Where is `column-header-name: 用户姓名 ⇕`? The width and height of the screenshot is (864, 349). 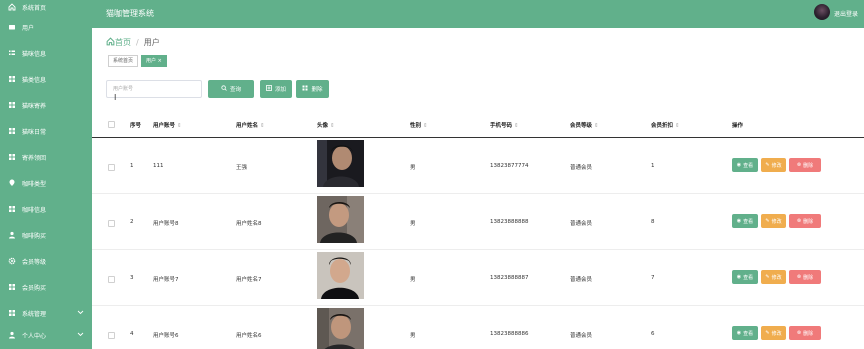
column-header-name: 用户姓名 ⇕ is located at coordinates (250, 125).